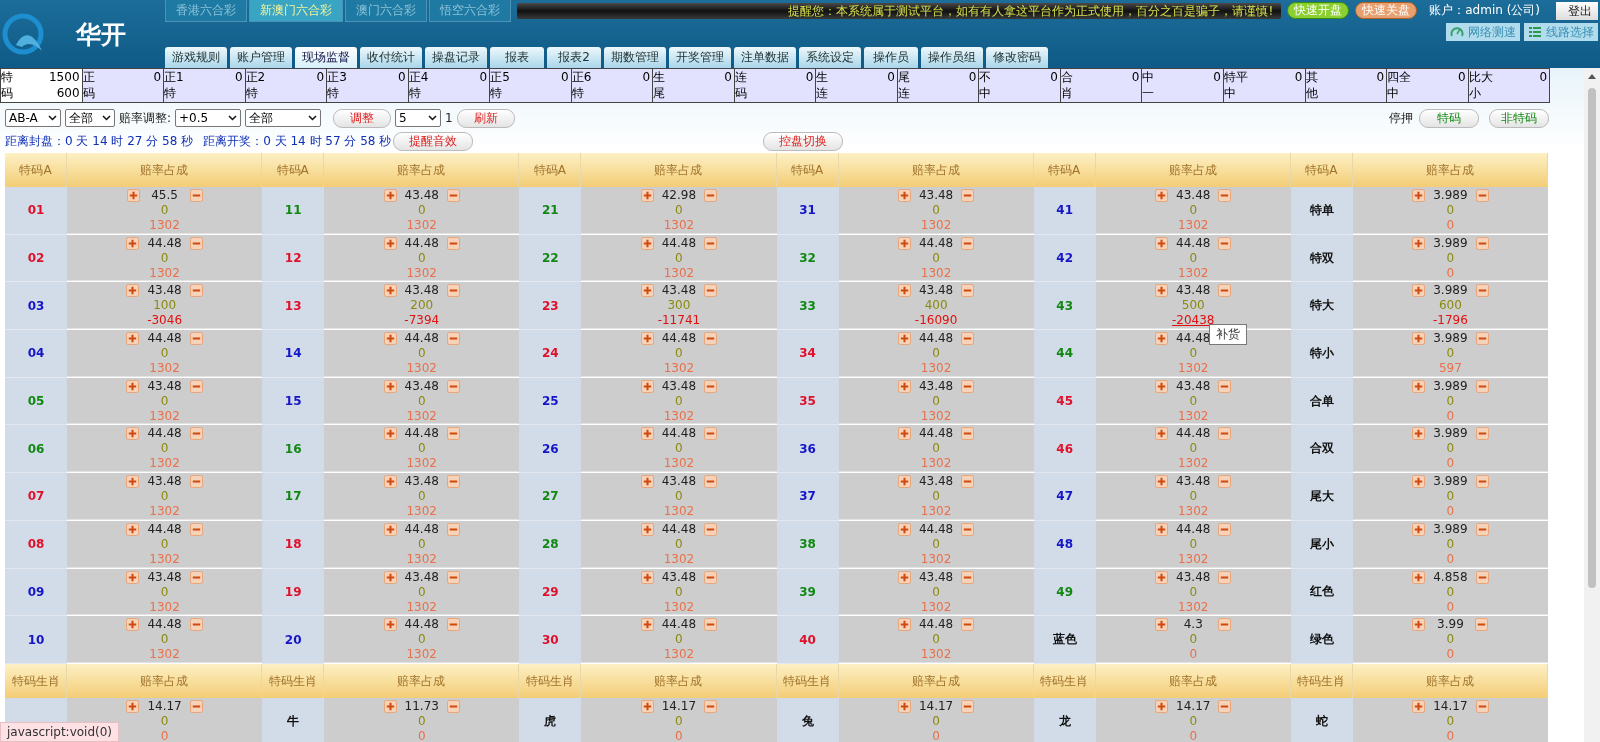 The width and height of the screenshot is (1600, 742). I want to click on summary-cell: 正1 特 0, so click(205, 85).